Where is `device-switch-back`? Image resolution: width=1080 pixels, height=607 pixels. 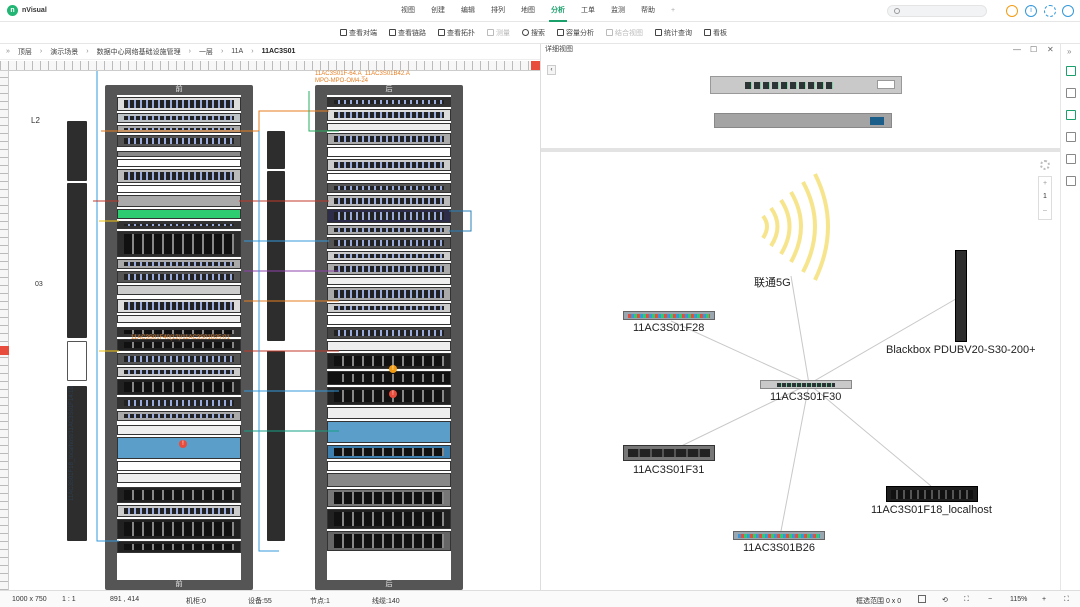 device-switch-back is located at coordinates (803, 120).